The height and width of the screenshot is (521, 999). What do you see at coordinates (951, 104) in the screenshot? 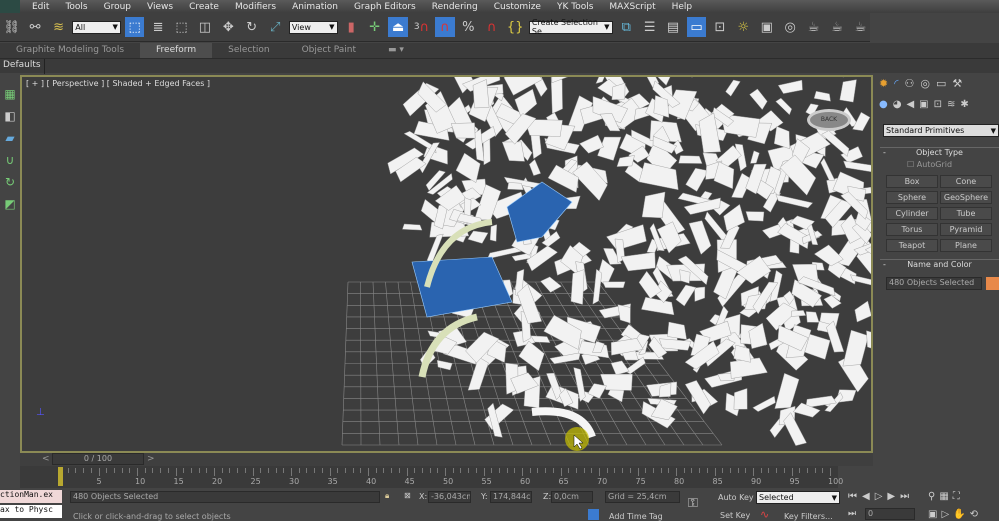
I see `space-warps-icon: ≋` at bounding box center [951, 104].